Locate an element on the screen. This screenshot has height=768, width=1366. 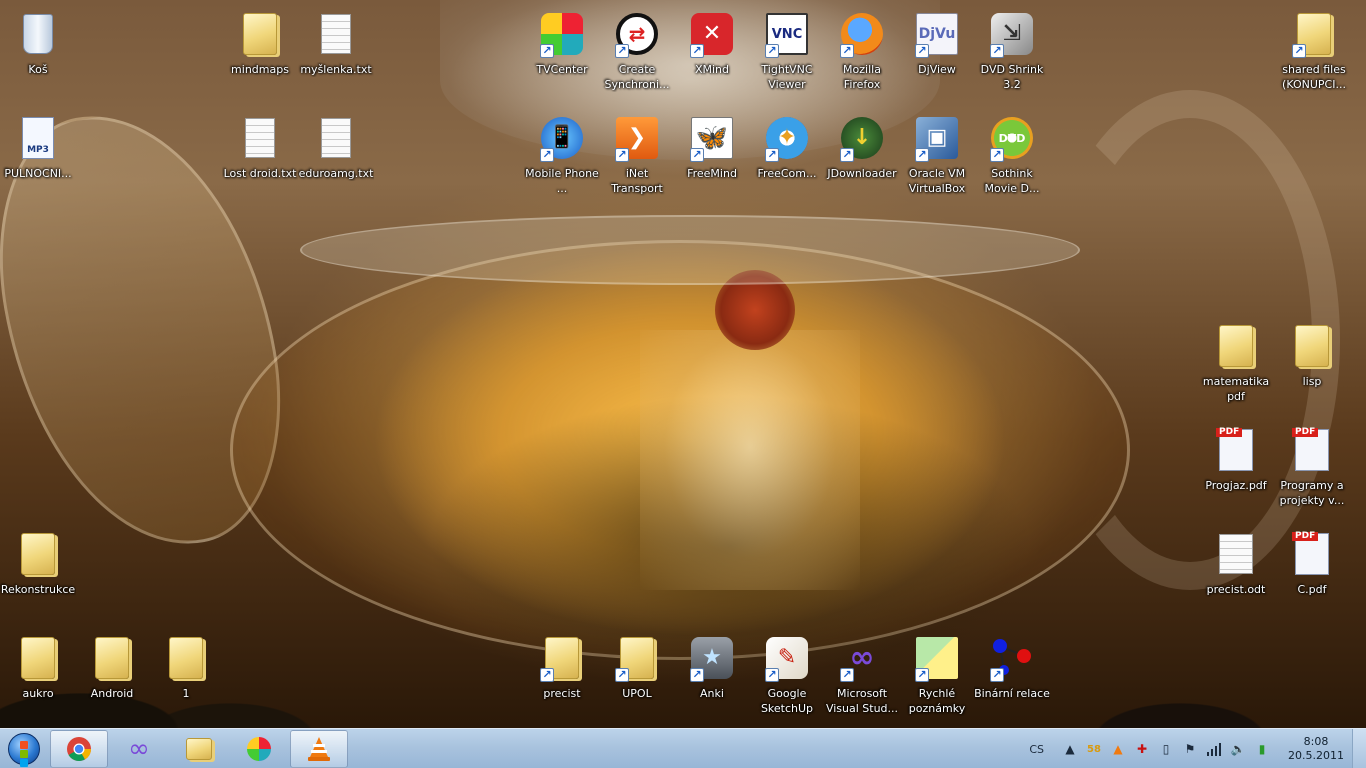
language-indicator: CS is located at coordinates (1036, 749).